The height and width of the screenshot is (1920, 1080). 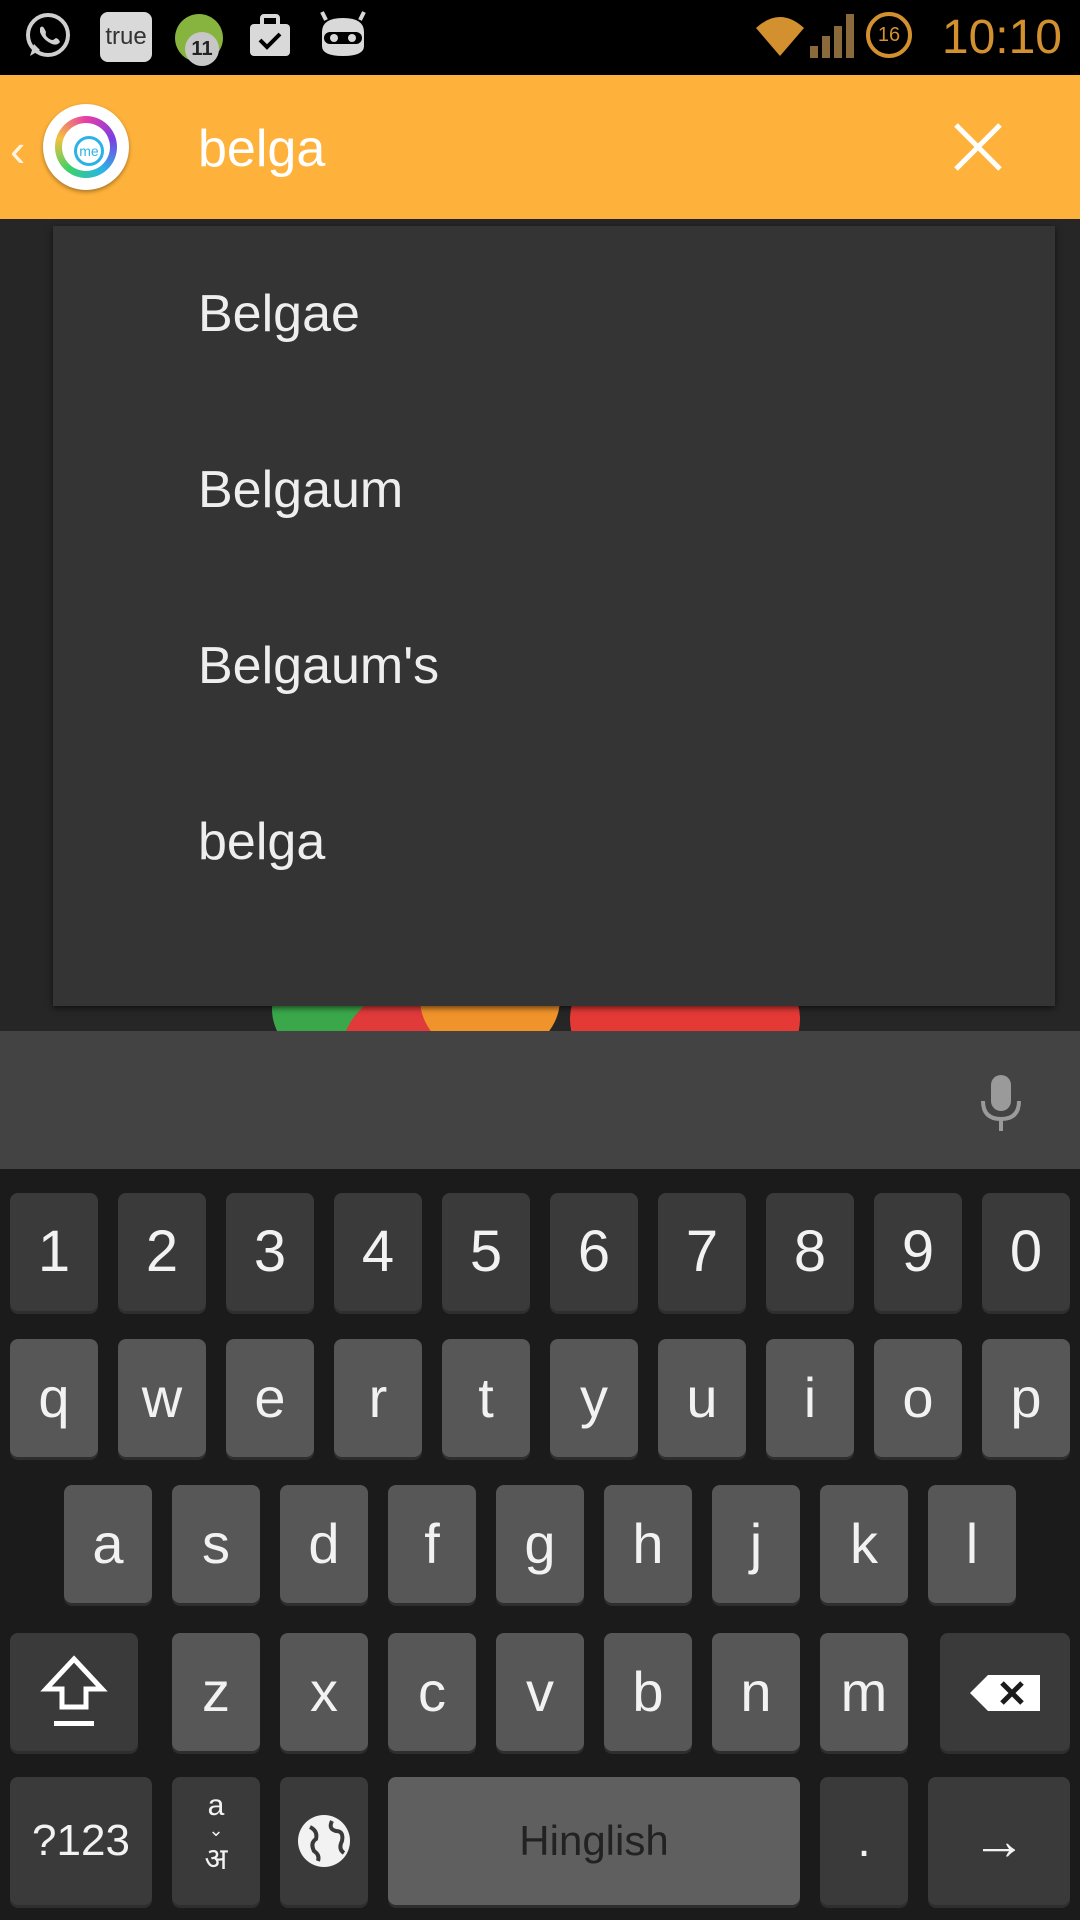 What do you see at coordinates (594, 1841) in the screenshot?
I see `space-key: Hinglish` at bounding box center [594, 1841].